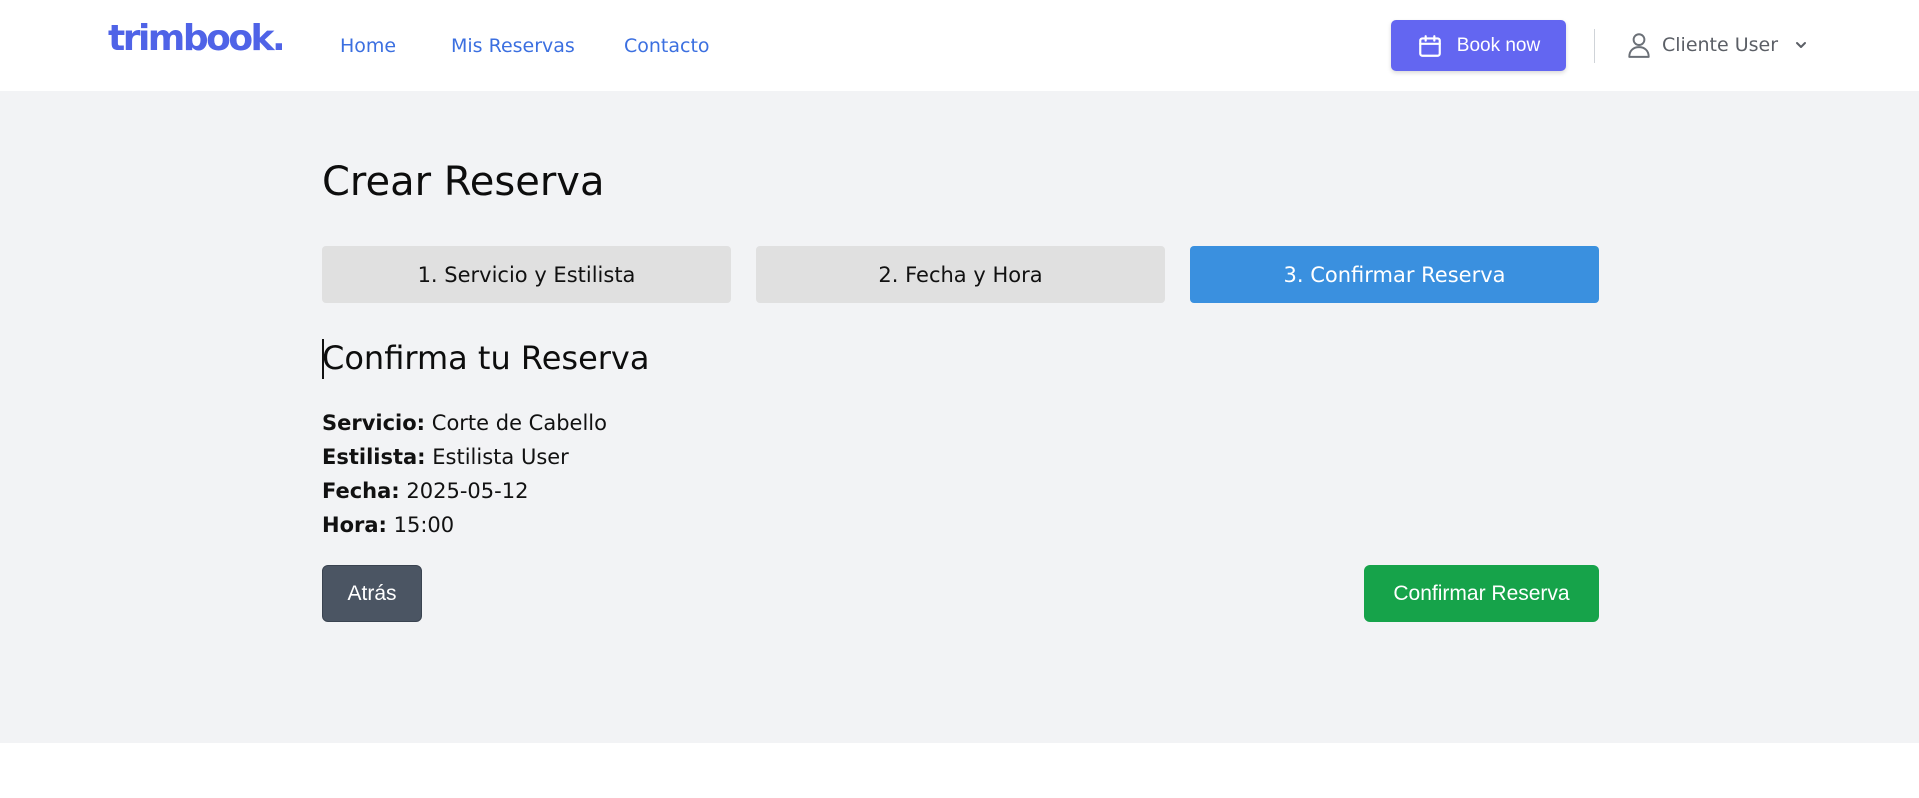 Image resolution: width=1919 pixels, height=798 pixels. Describe the element at coordinates (1801, 45) in the screenshot. I see `chevron-down-icon` at that location.